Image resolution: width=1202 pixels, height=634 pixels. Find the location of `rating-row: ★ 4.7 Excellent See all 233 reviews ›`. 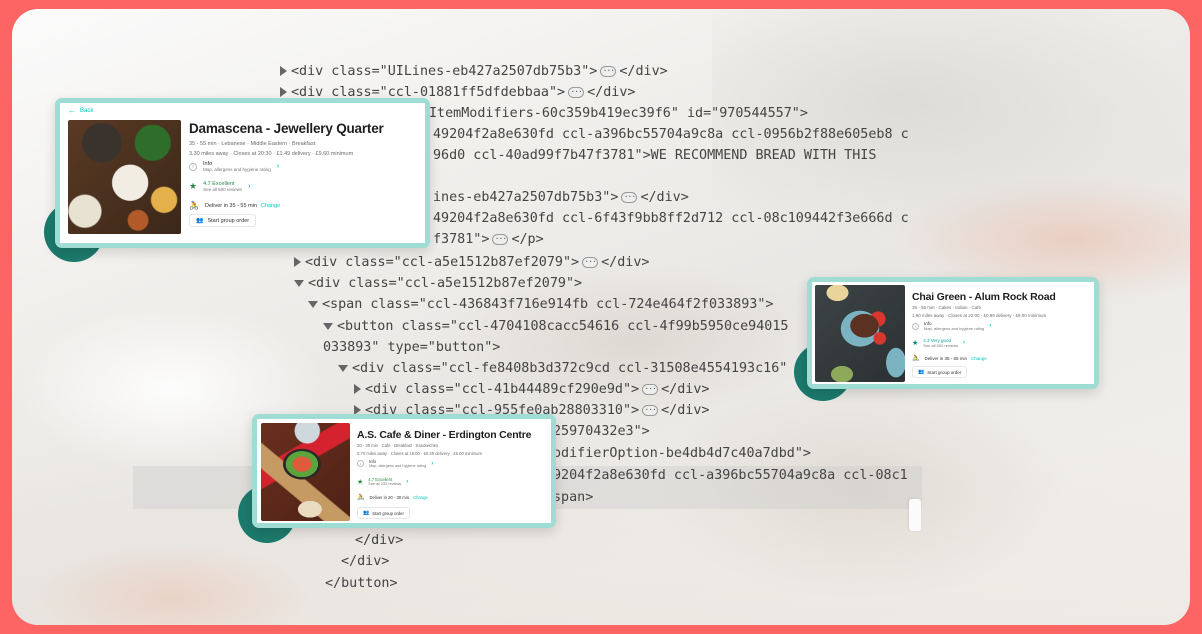

rating-row: ★ 4.7 Excellent See all 233 reviews › is located at coordinates (382, 481).